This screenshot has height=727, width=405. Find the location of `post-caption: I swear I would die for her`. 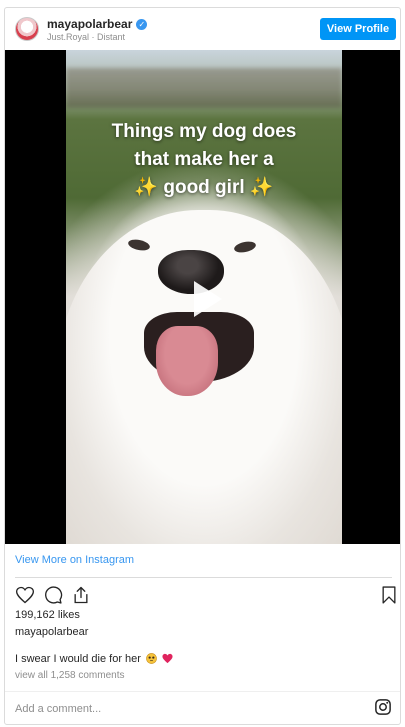

post-caption: I swear I would die for her is located at coordinates (94, 659).